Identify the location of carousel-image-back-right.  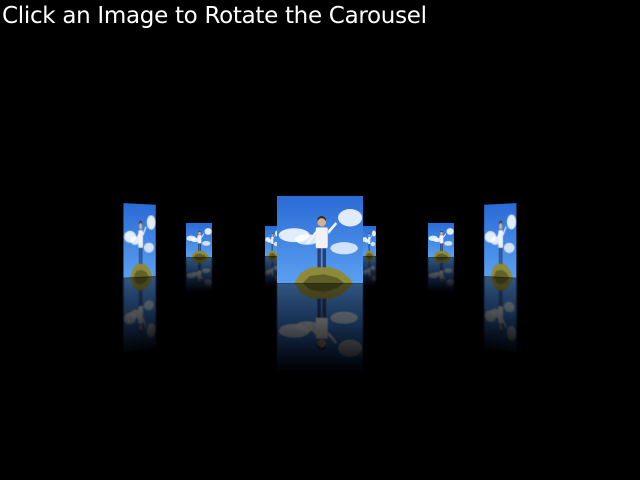
(441, 257).